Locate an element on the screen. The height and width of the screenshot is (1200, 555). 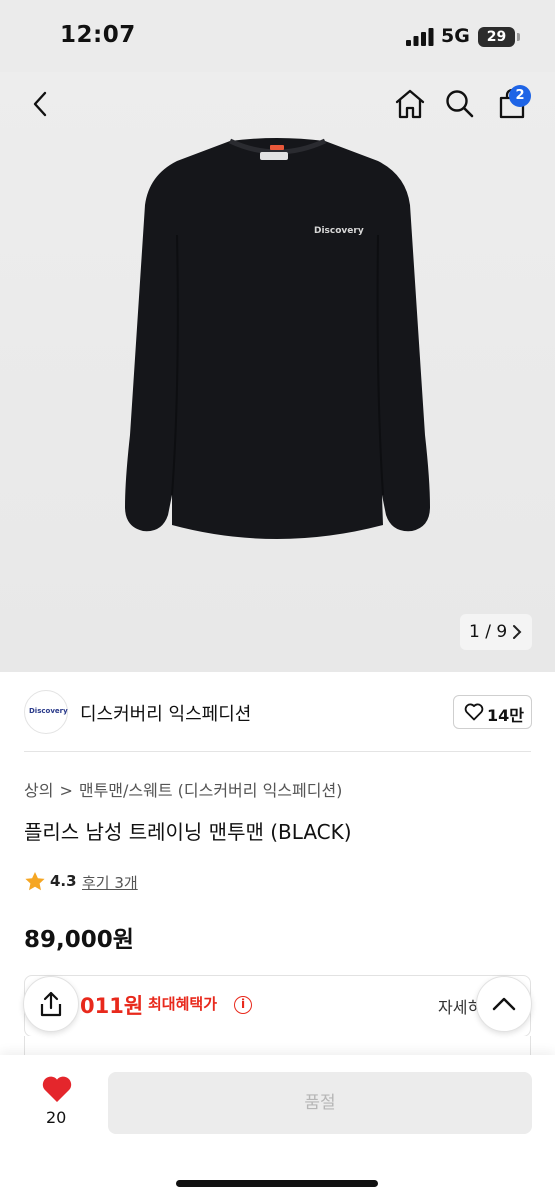
info-icon: i is located at coordinates (243, 1005).